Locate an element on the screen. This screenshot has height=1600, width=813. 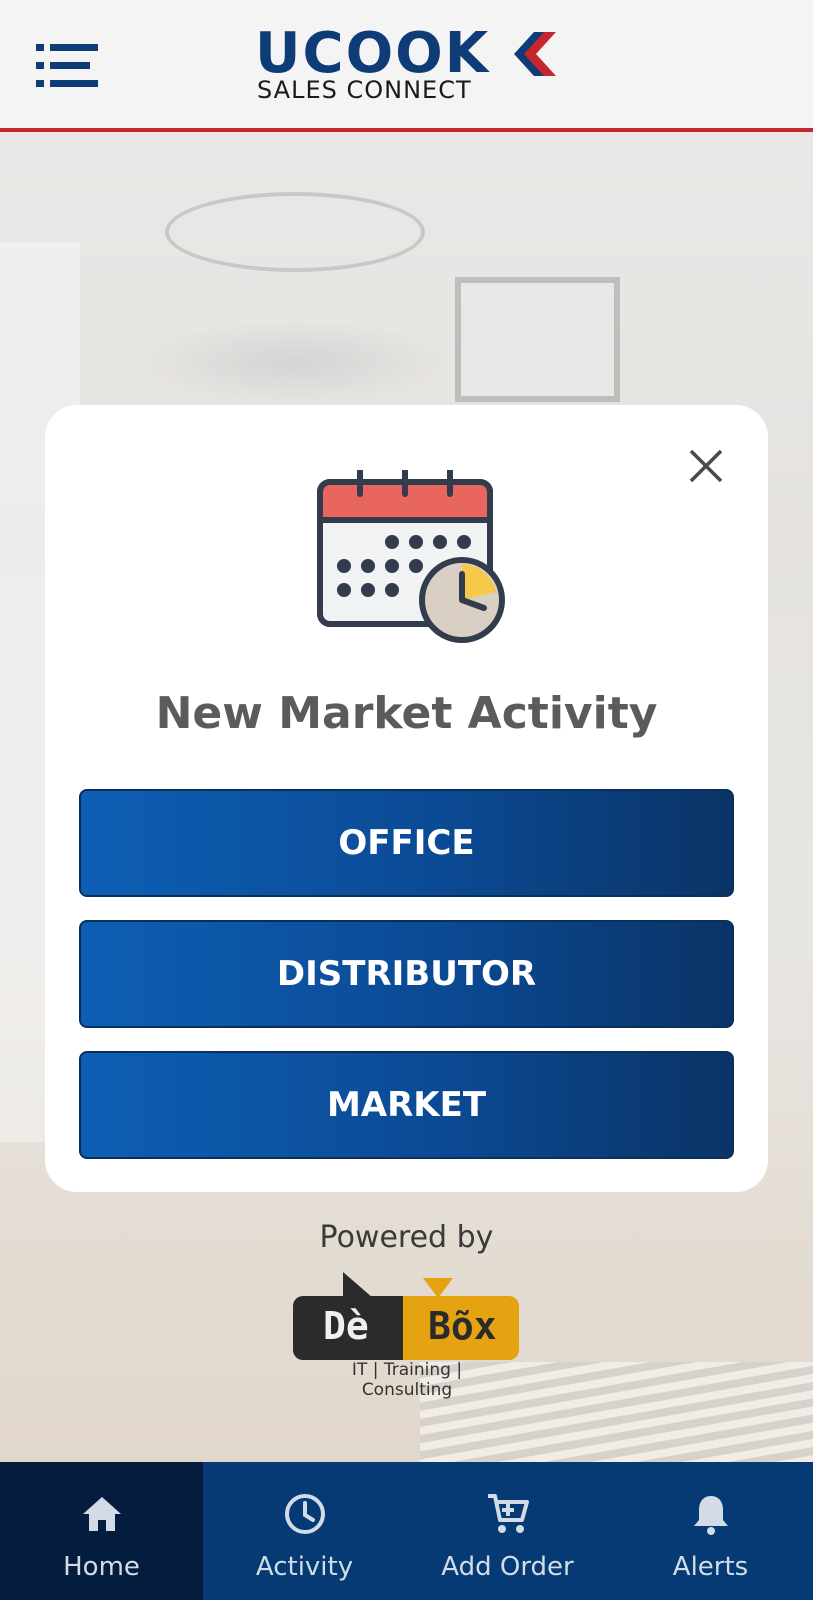
nav-item-alerts: Alerts is located at coordinates (710, 1531).